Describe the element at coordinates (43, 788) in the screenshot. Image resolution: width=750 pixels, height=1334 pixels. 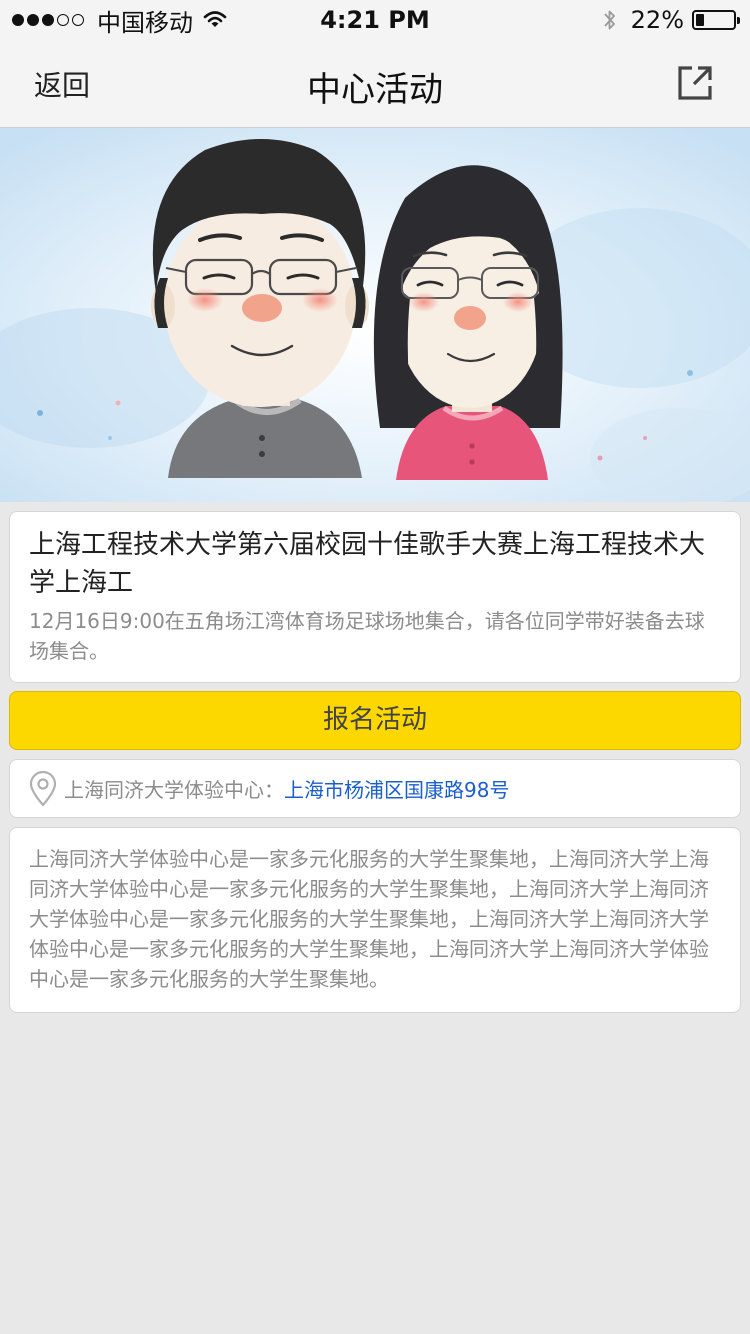
I see `location-pin-icon` at that location.